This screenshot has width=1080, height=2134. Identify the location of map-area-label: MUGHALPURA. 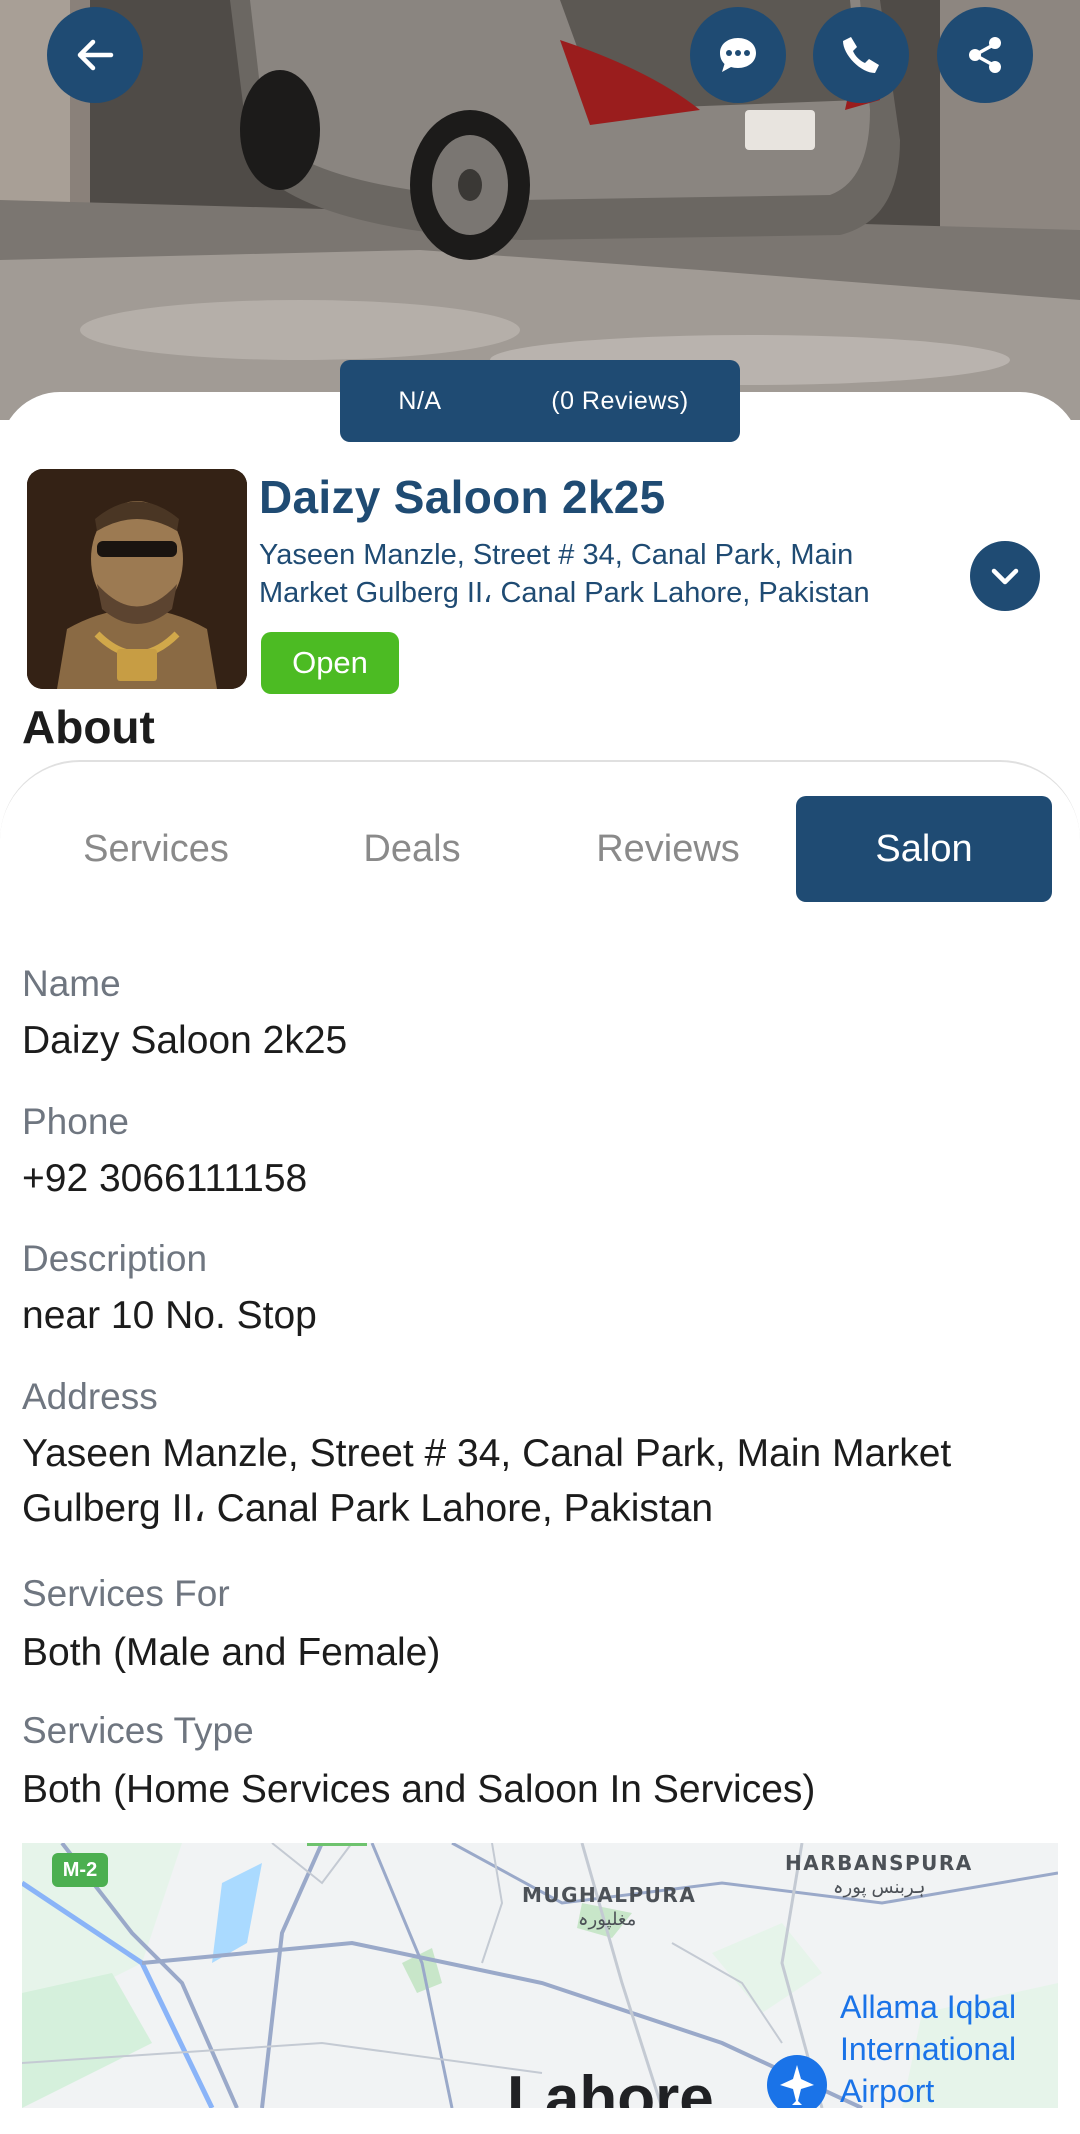
(609, 1895).